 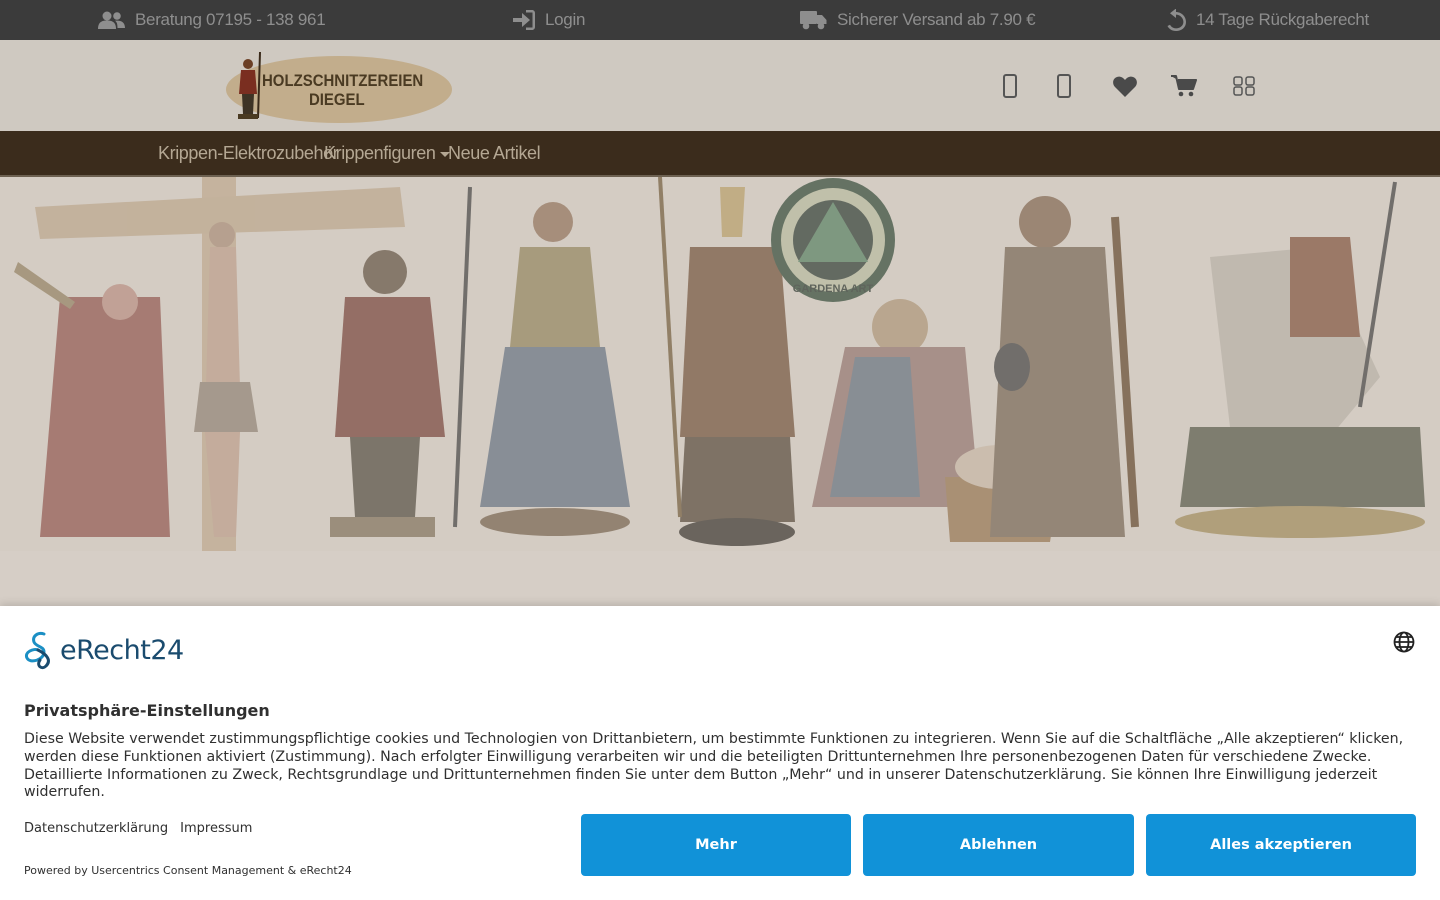 I want to click on consent-title: Privatsphäre-Einstellungen, so click(x=147, y=710).